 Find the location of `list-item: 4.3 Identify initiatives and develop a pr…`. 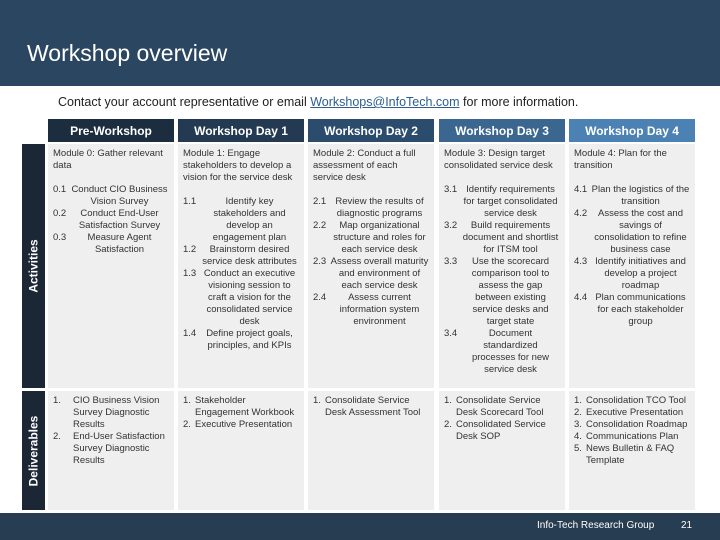

list-item: 4.3 Identify initiatives and develop a pr… is located at coordinates (632, 274).